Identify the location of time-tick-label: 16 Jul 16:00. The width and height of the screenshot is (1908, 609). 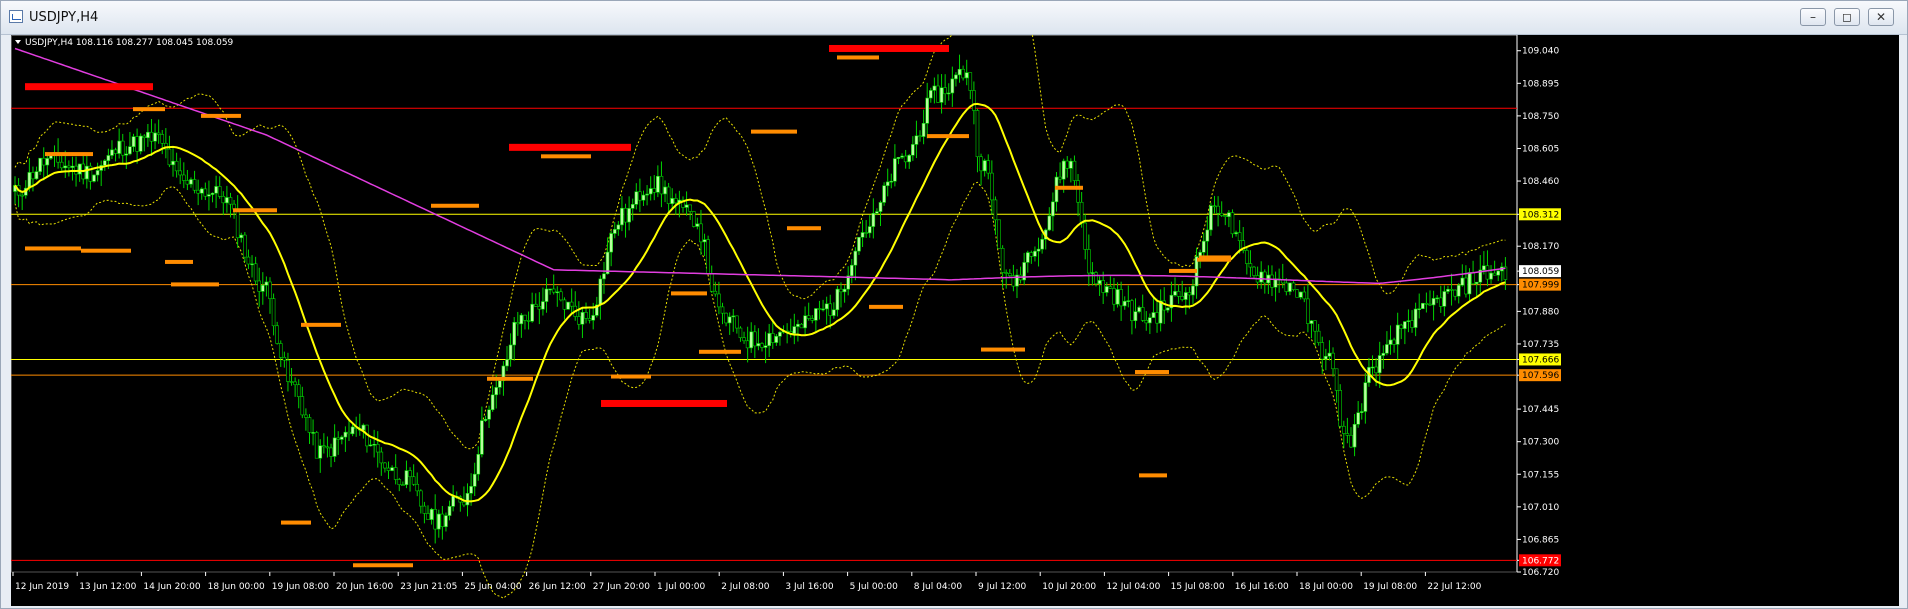
(1262, 587).